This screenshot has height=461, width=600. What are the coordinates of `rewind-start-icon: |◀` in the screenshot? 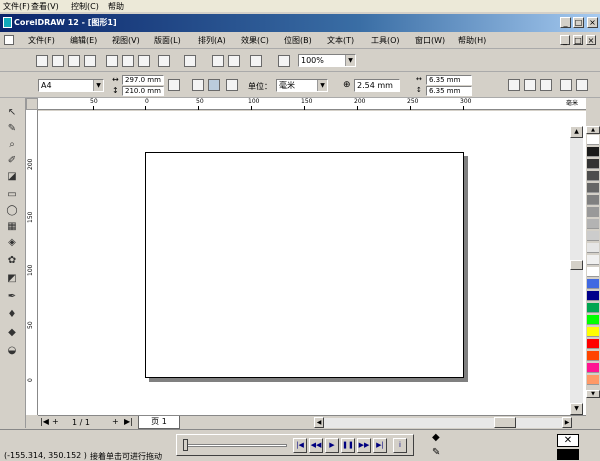 It's located at (300, 445).